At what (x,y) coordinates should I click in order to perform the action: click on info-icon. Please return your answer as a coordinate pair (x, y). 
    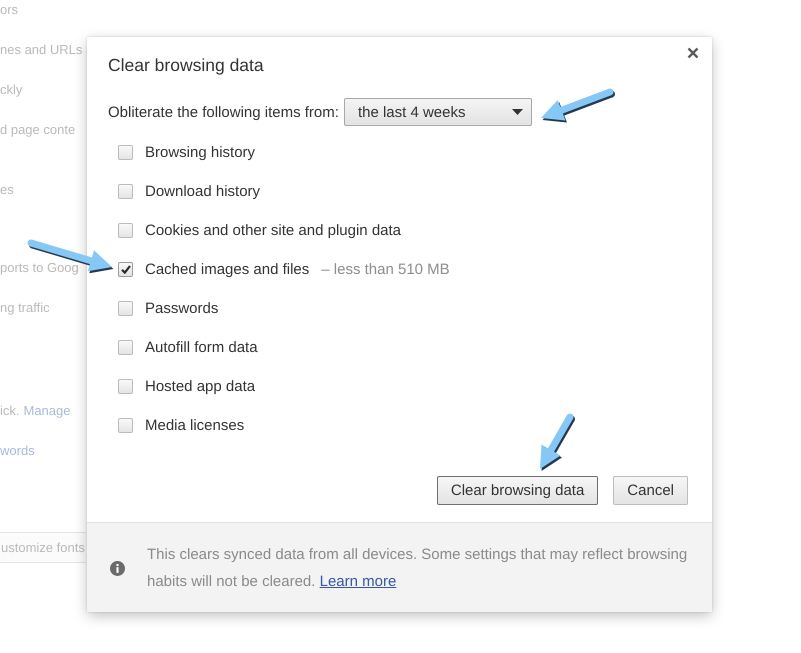
    Looking at the image, I should click on (117, 568).